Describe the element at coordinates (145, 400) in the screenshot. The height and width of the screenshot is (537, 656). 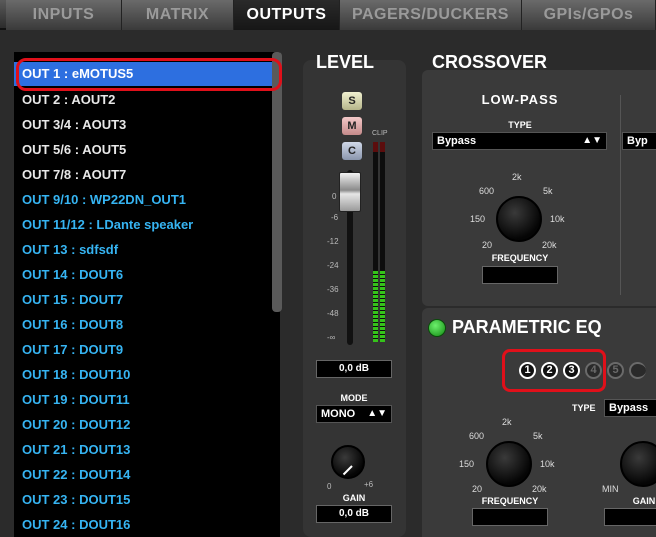
I see `output-item: OUT 19 : DOUT11` at that location.